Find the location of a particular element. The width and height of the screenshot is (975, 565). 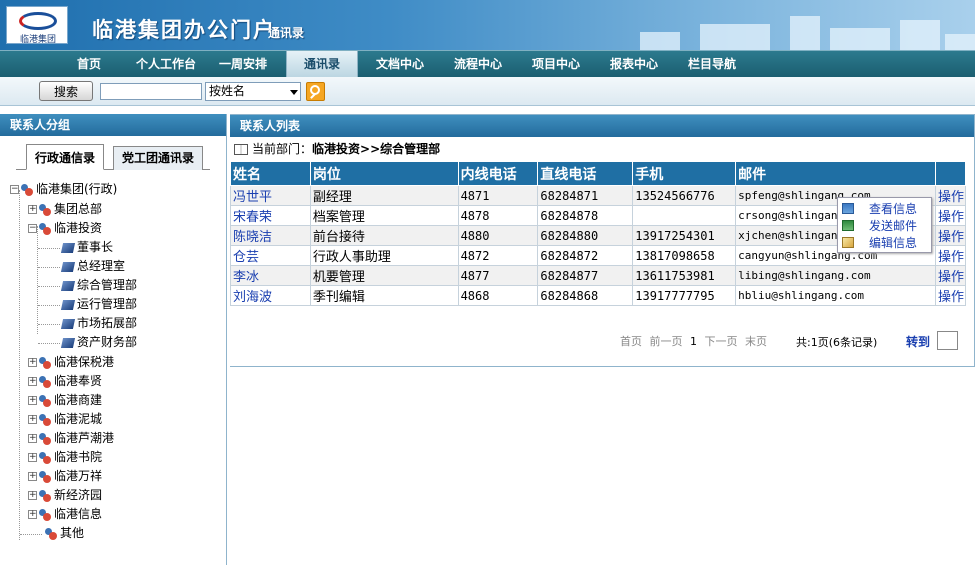

nav-weekly-schedule: 一周安排 is located at coordinates (243, 64).